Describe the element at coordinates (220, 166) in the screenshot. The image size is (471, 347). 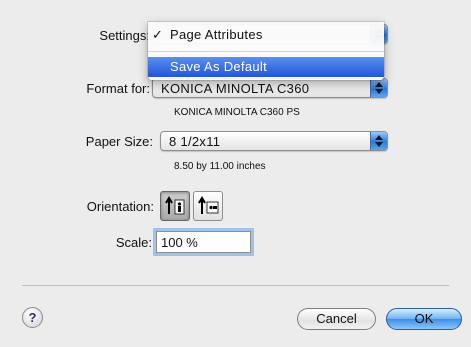
I see `paper-dimensions: 8.50 by 11.00 inches` at that location.